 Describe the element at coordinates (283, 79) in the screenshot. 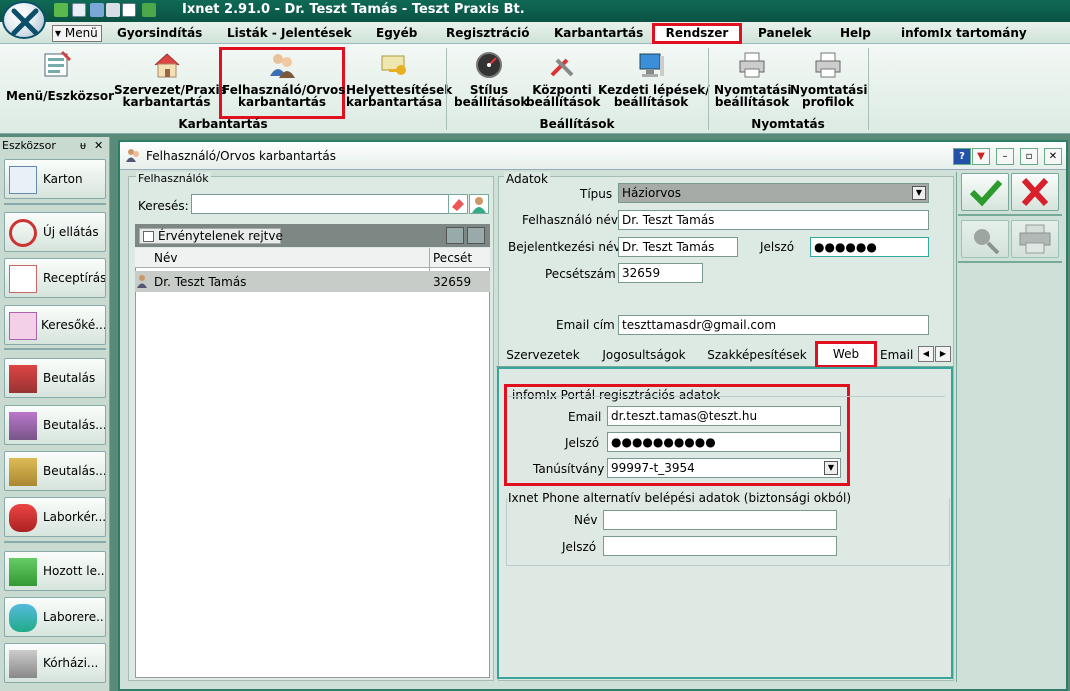

I see `felhasznalo-orvos-button: Felhasználó/Orvos karbantartás` at that location.